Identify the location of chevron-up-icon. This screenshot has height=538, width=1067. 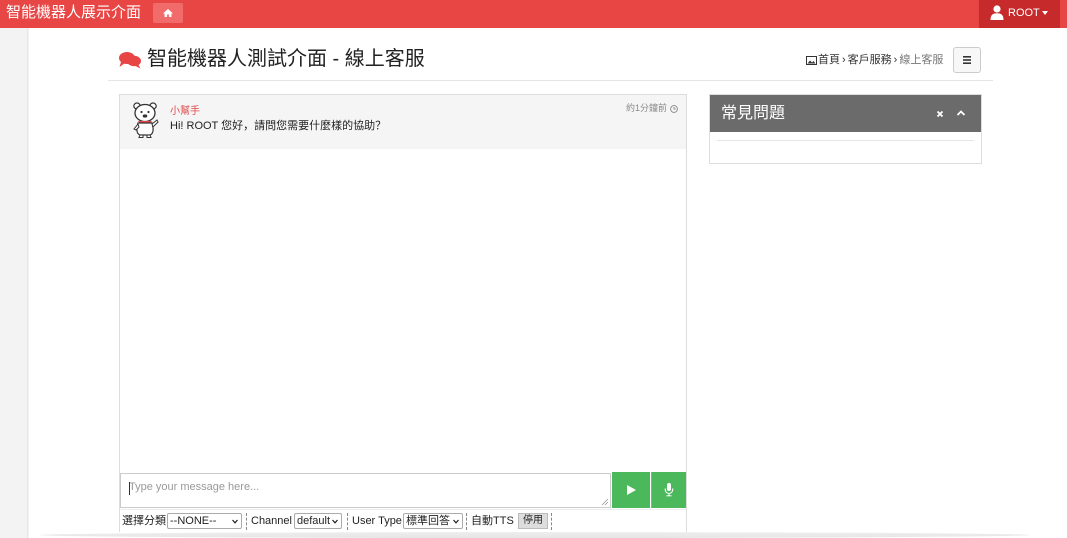
(961, 113).